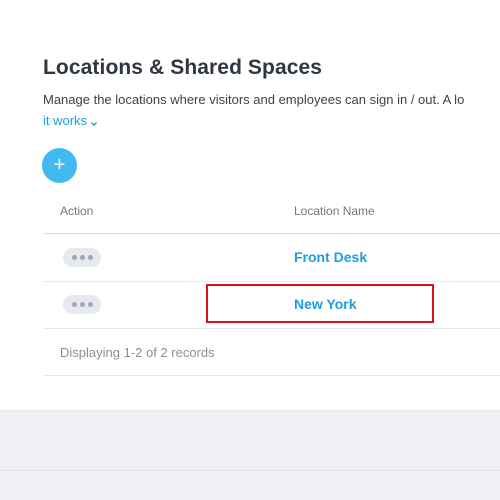 Image resolution: width=500 pixels, height=500 pixels. I want to click on page-title: Locations & Shared Spaces, so click(183, 67).